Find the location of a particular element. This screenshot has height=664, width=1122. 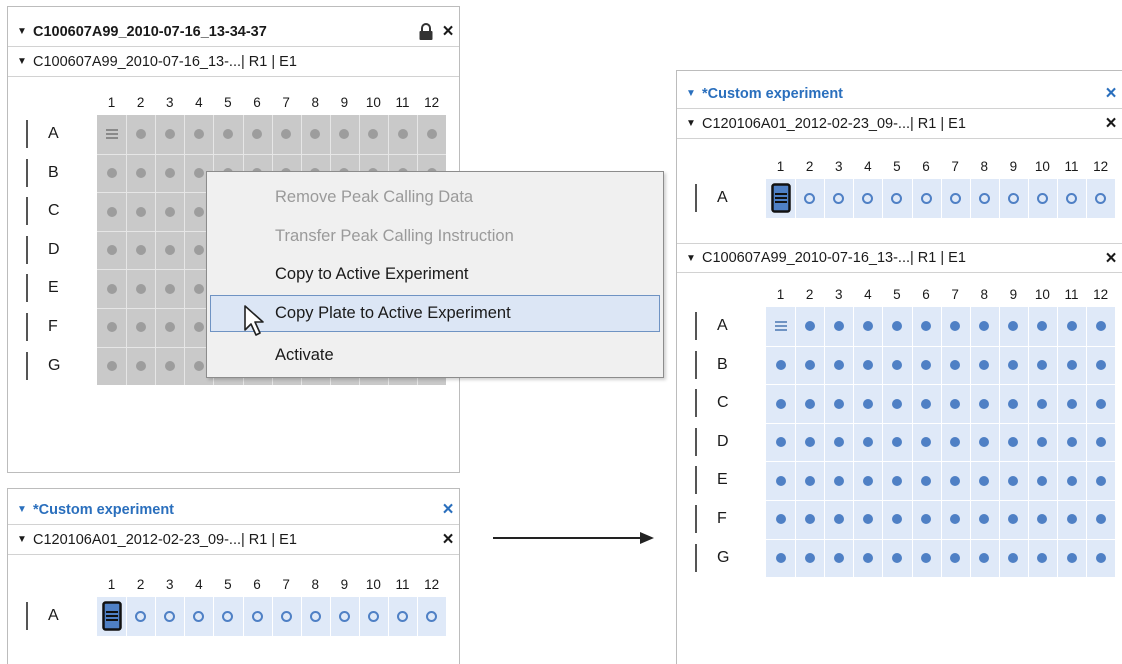

menu-item-transfer-peak-calling-instruction: Transfer Peak Calling Instruction is located at coordinates (394, 236).